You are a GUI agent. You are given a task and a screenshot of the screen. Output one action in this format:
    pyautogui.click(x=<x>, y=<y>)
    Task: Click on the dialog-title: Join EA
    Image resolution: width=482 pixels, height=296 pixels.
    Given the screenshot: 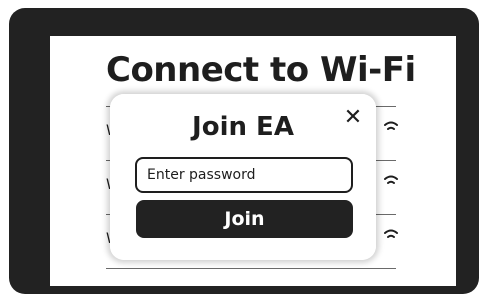 What is the action you would take?
    pyautogui.click(x=243, y=127)
    